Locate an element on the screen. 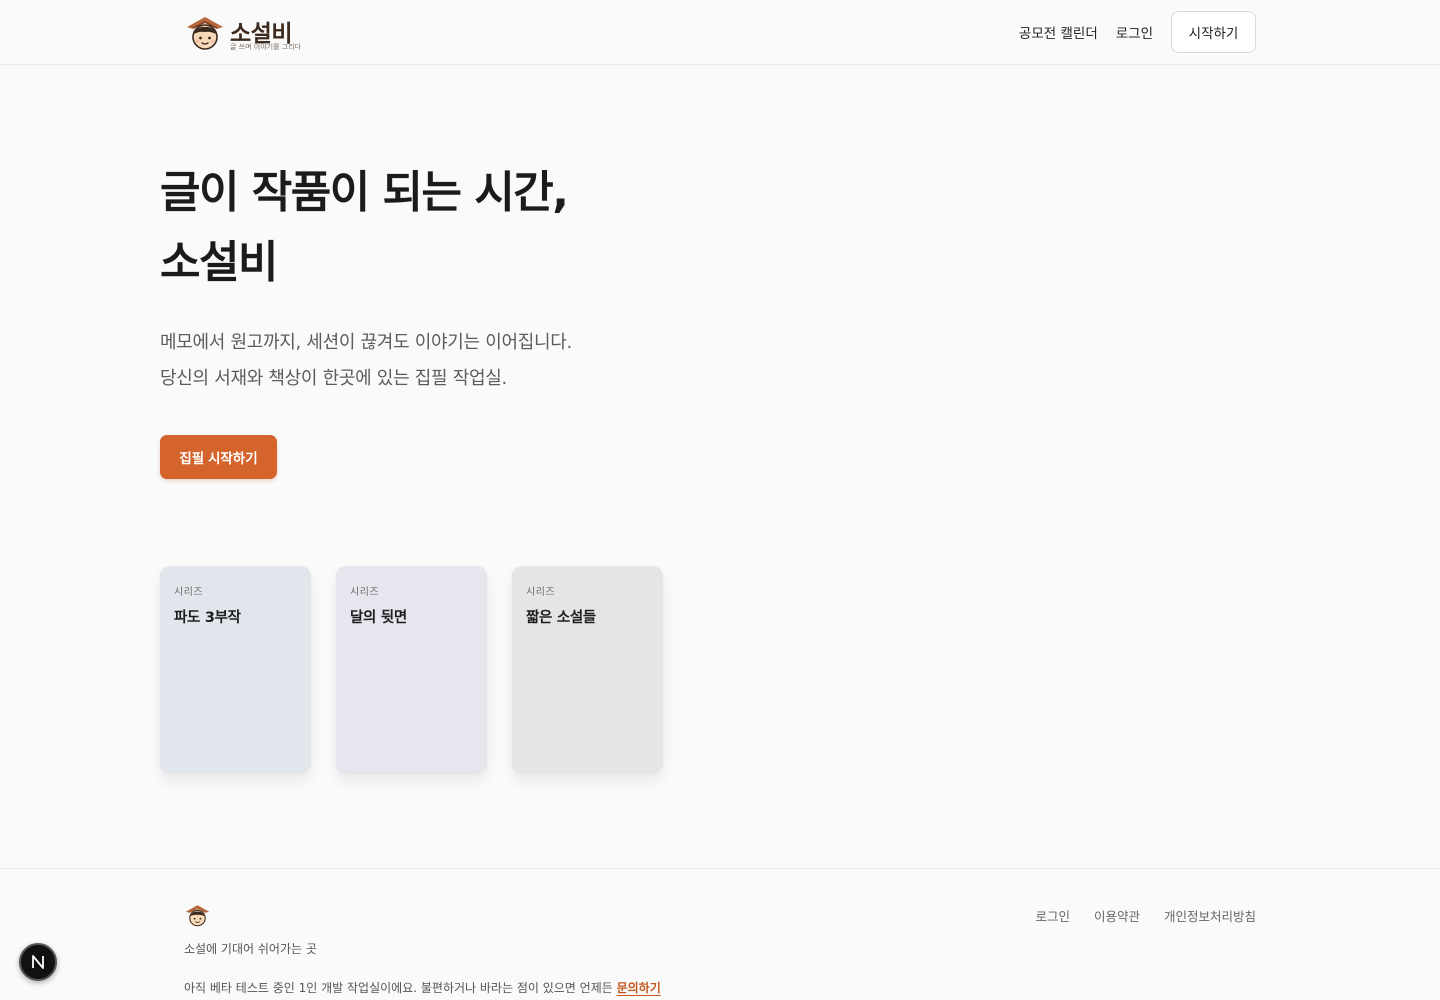 This screenshot has width=1440, height=1000. series-card: 시리즈 짧은 소설들 is located at coordinates (587, 669).